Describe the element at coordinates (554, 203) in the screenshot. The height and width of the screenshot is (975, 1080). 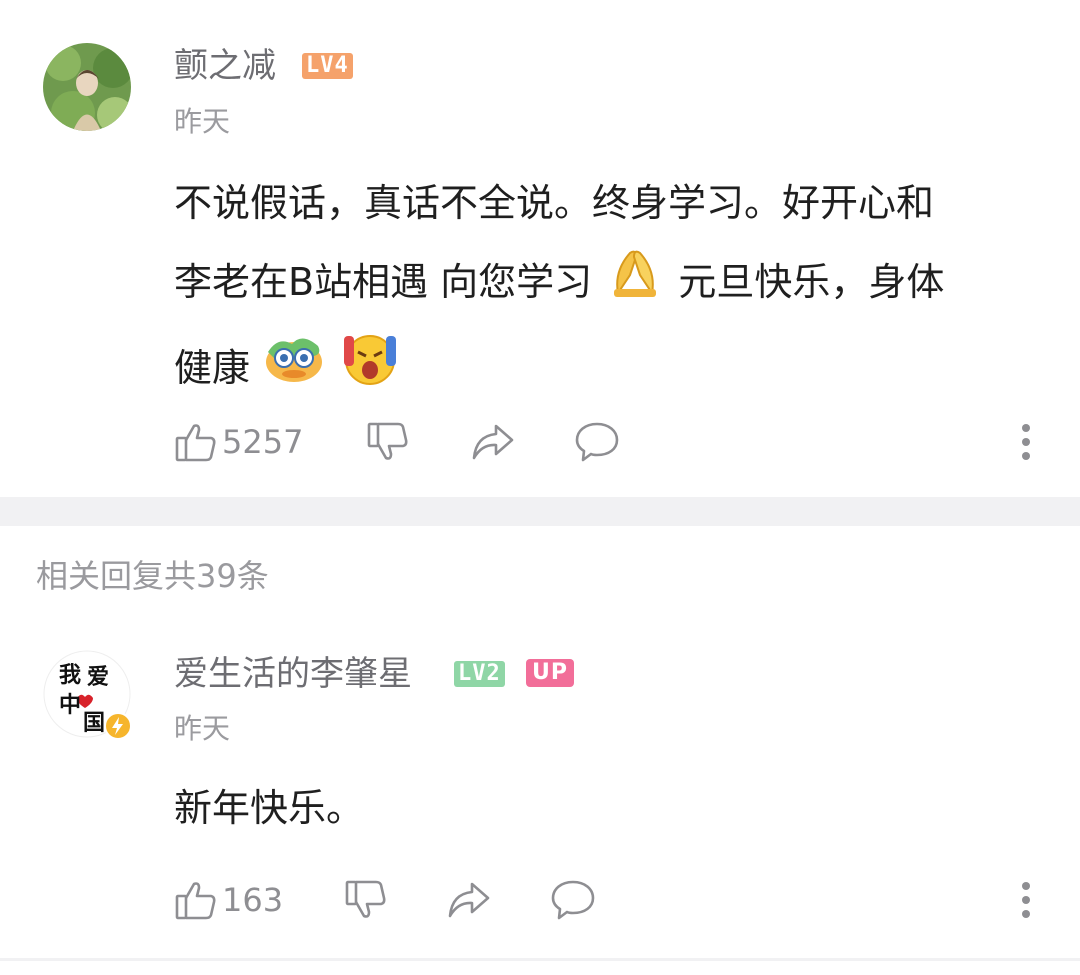
I see `comment-line: 不说假话，真话不全说。终身学习。好开心和` at that location.